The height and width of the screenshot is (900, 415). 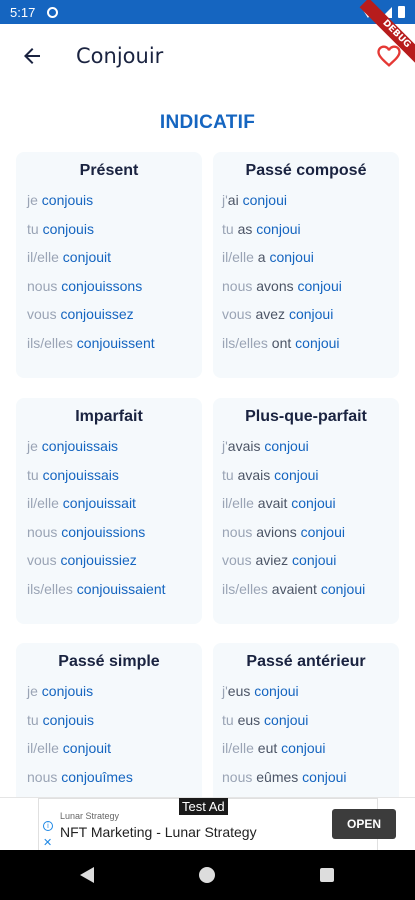 I want to click on auxiliary: avait, so click(x=272, y=503).